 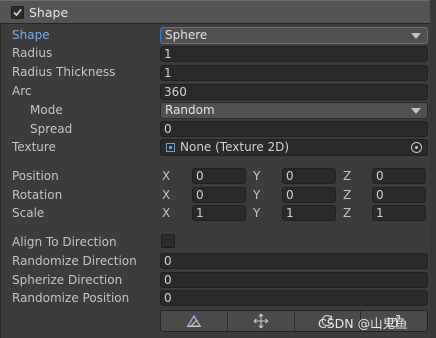 I want to click on position-y-field: 0, so click(x=309, y=176).